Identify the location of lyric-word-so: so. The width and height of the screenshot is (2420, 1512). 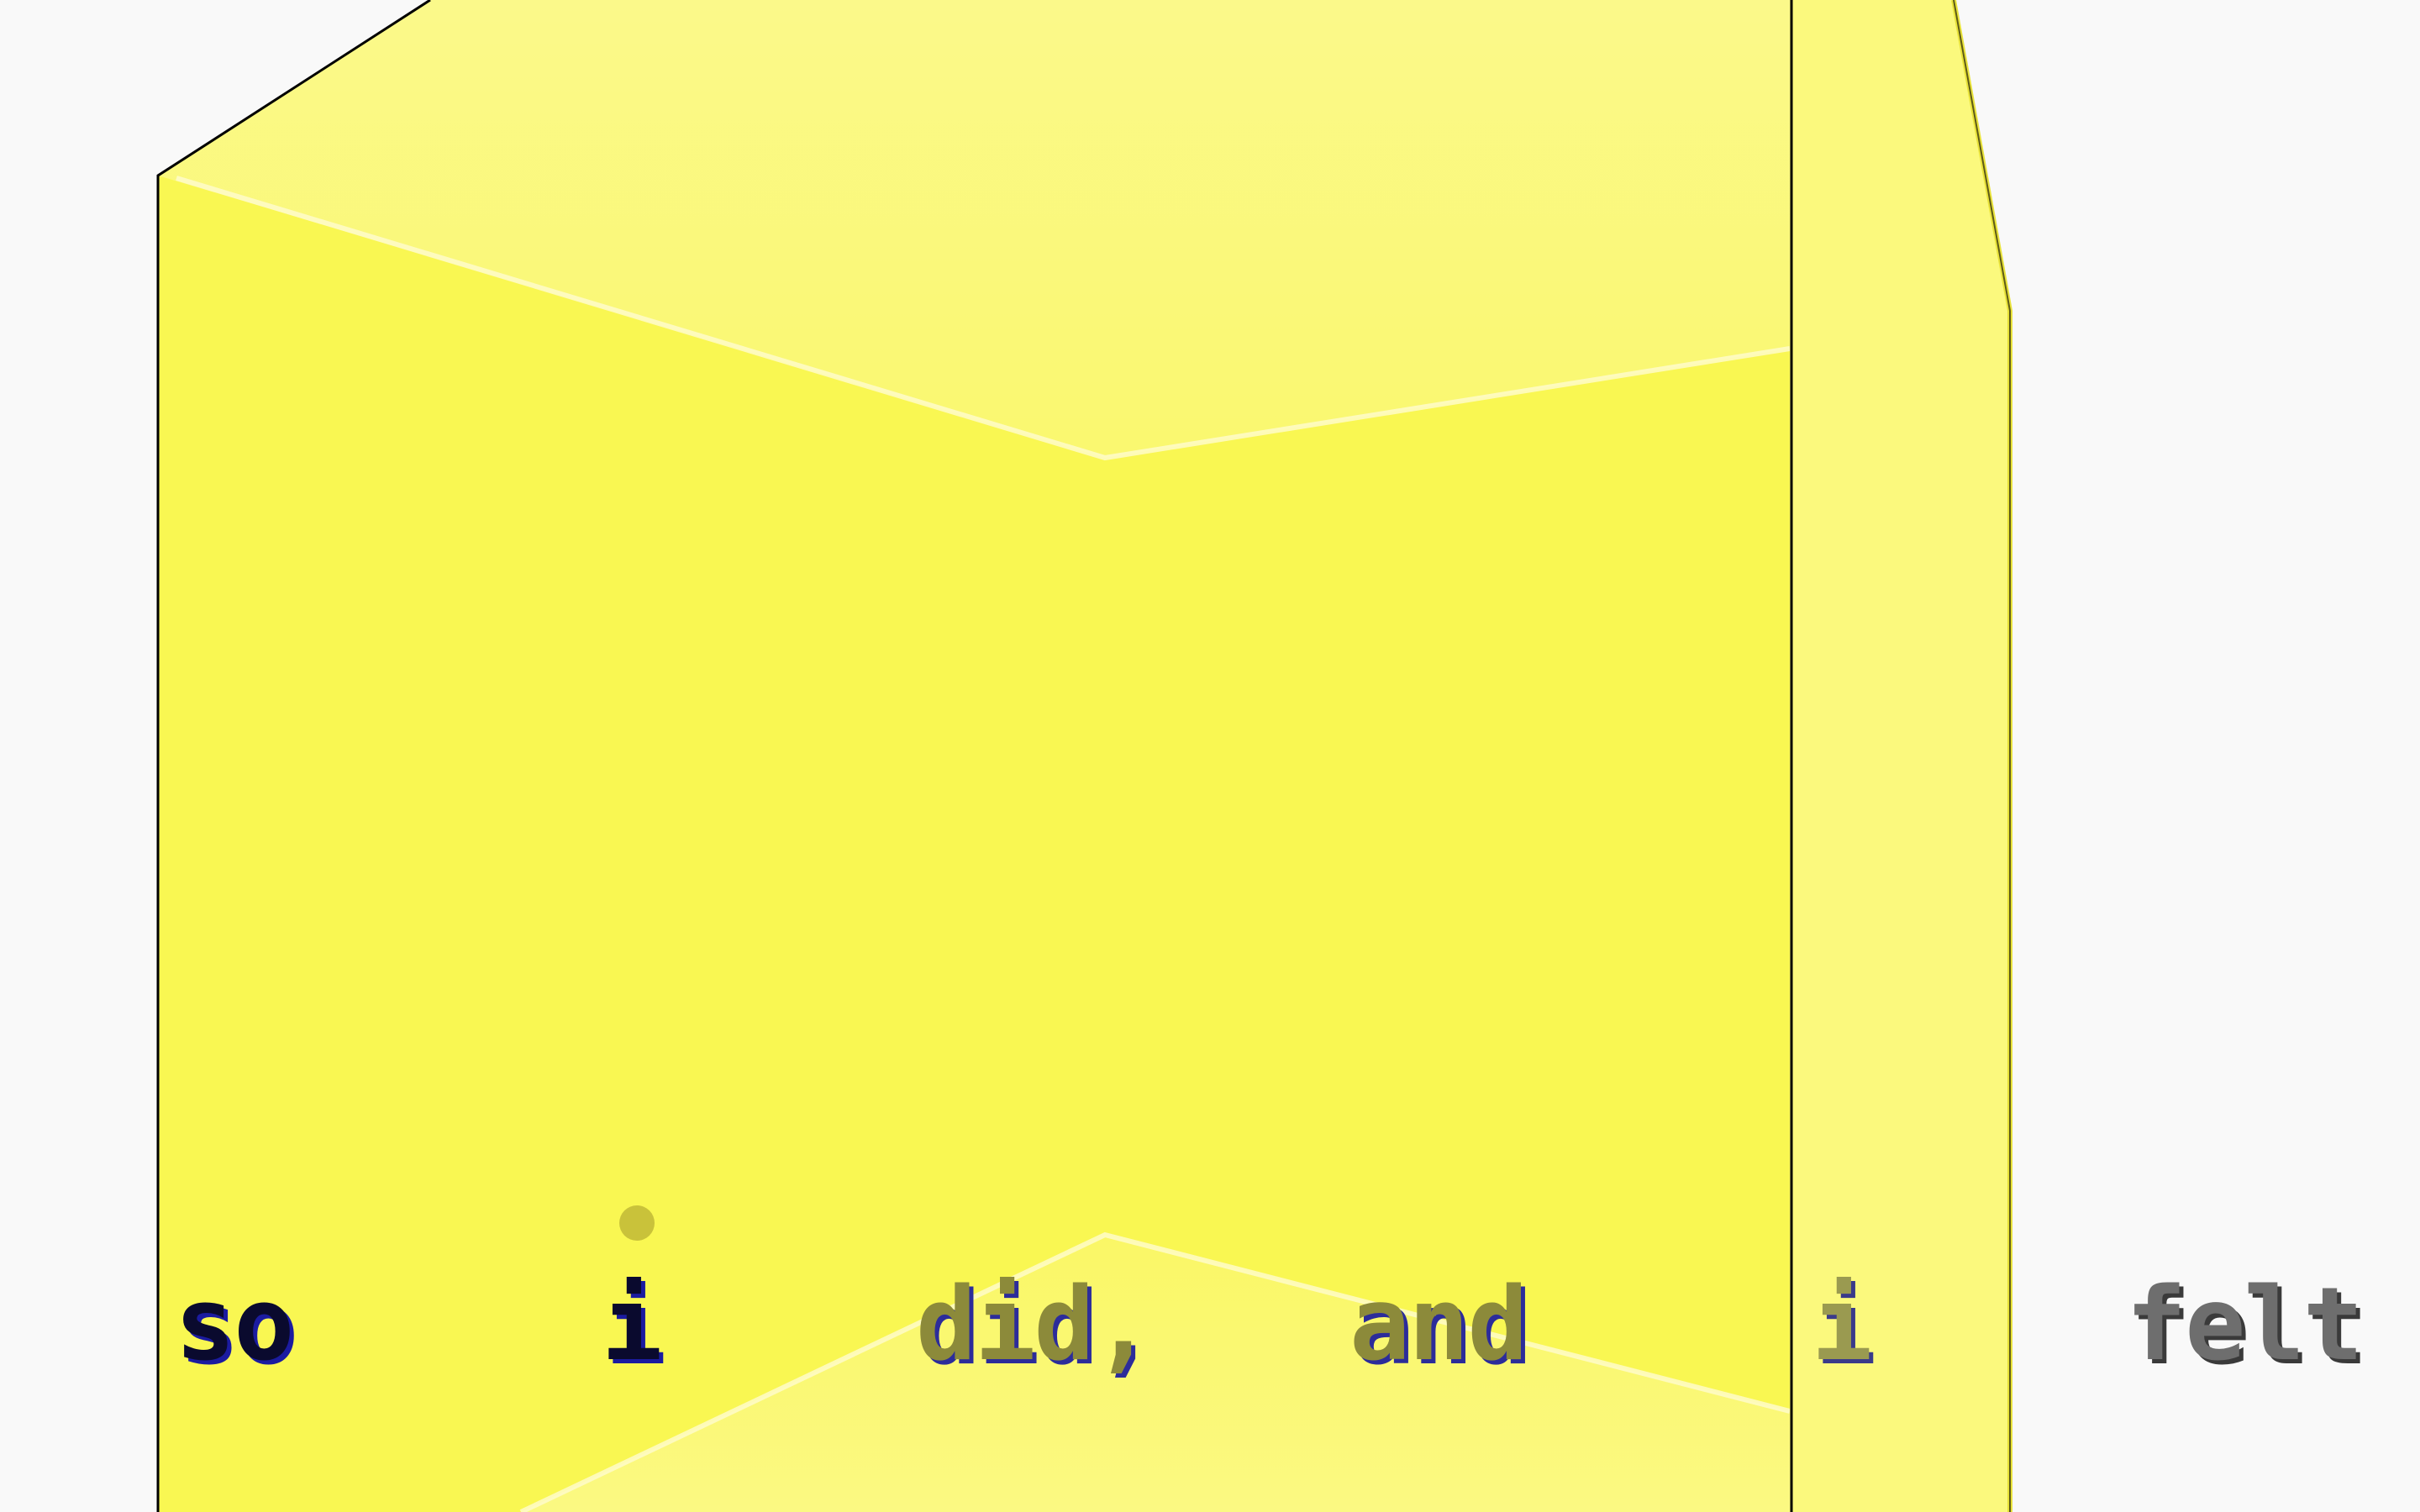
(234, 1325).